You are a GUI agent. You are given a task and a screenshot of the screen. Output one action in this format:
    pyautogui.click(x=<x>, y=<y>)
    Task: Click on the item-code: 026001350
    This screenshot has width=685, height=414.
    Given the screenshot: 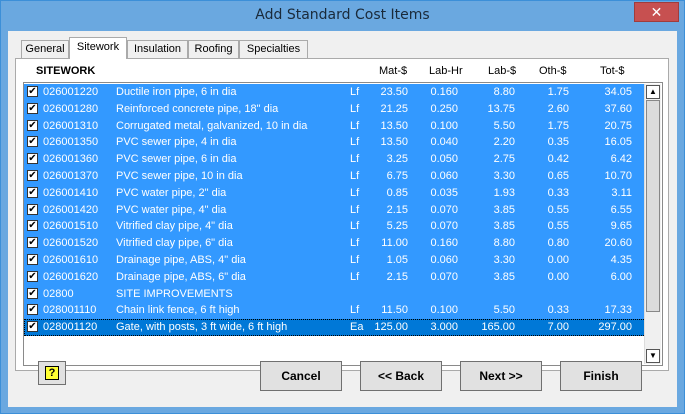 What is the action you would take?
    pyautogui.click(x=71, y=142)
    